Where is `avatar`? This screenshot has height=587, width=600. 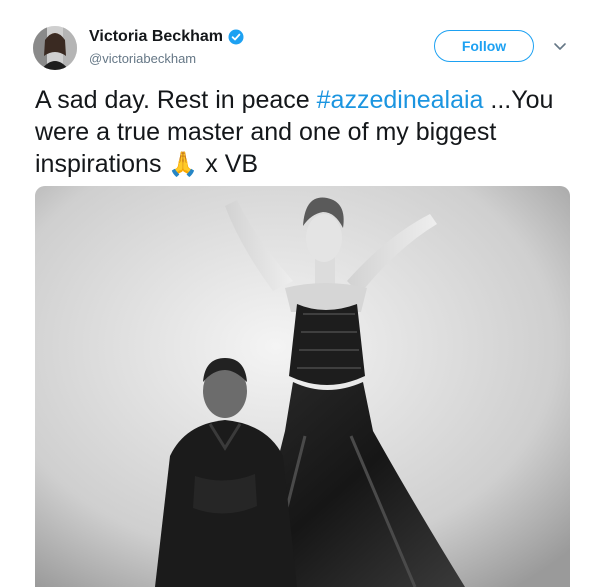 avatar is located at coordinates (55, 48).